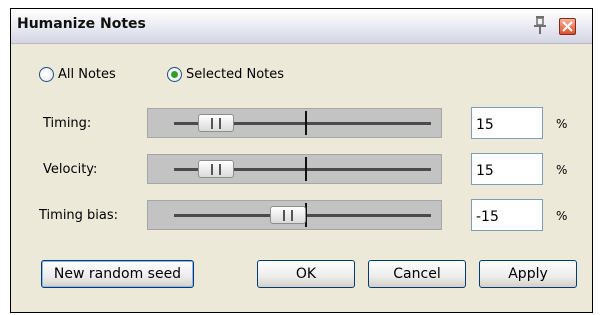  What do you see at coordinates (235, 74) in the screenshot?
I see `radio-selected-notes-label: Selected Notes` at bounding box center [235, 74].